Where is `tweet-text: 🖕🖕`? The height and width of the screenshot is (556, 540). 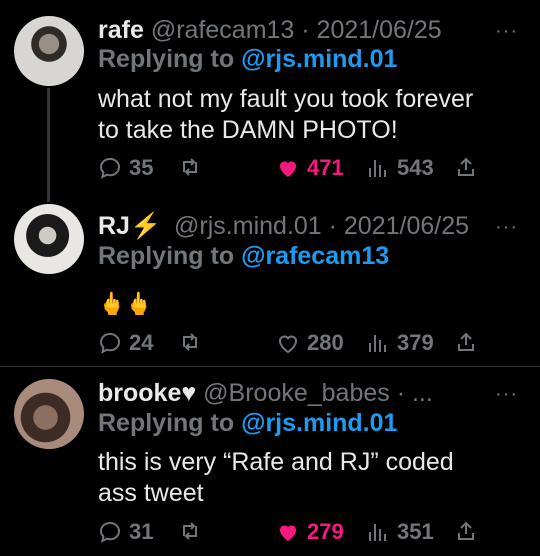 tweet-text: 🖕🖕 is located at coordinates (125, 303).